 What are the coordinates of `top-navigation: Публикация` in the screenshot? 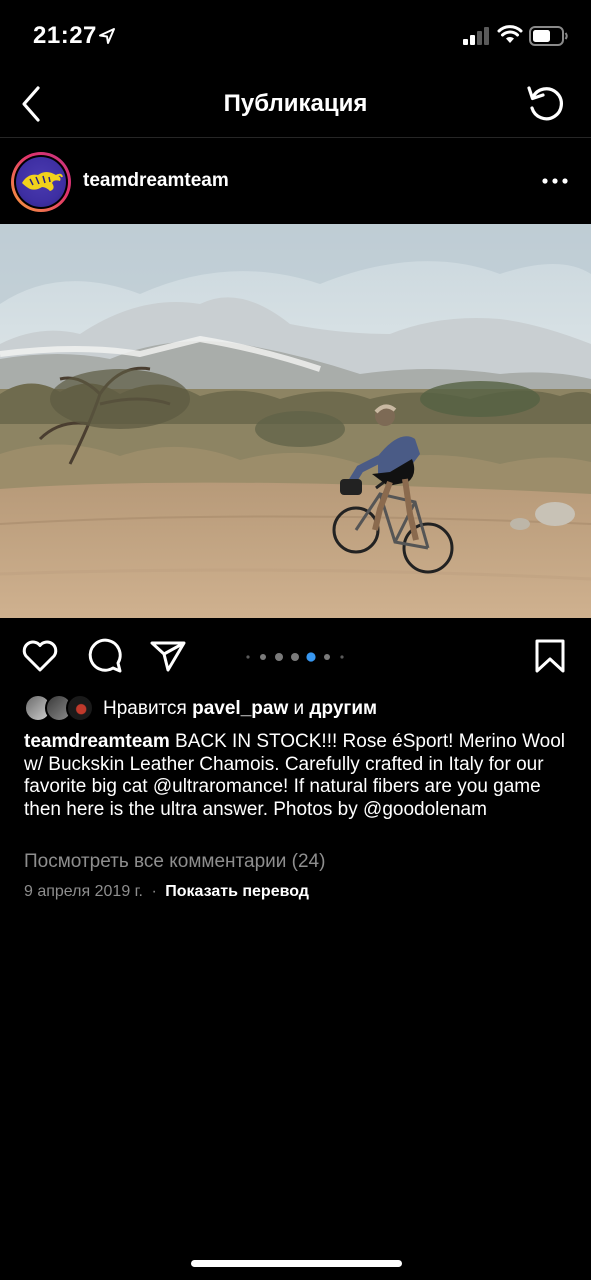 It's located at (295, 105).